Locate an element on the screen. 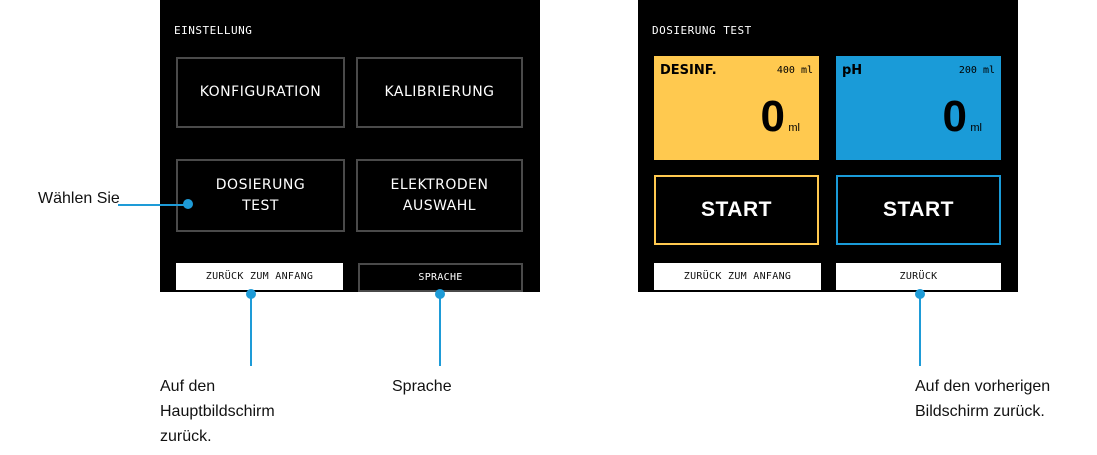  elektroden-auswahl-label-line2: AUSWAHL is located at coordinates (439, 205).